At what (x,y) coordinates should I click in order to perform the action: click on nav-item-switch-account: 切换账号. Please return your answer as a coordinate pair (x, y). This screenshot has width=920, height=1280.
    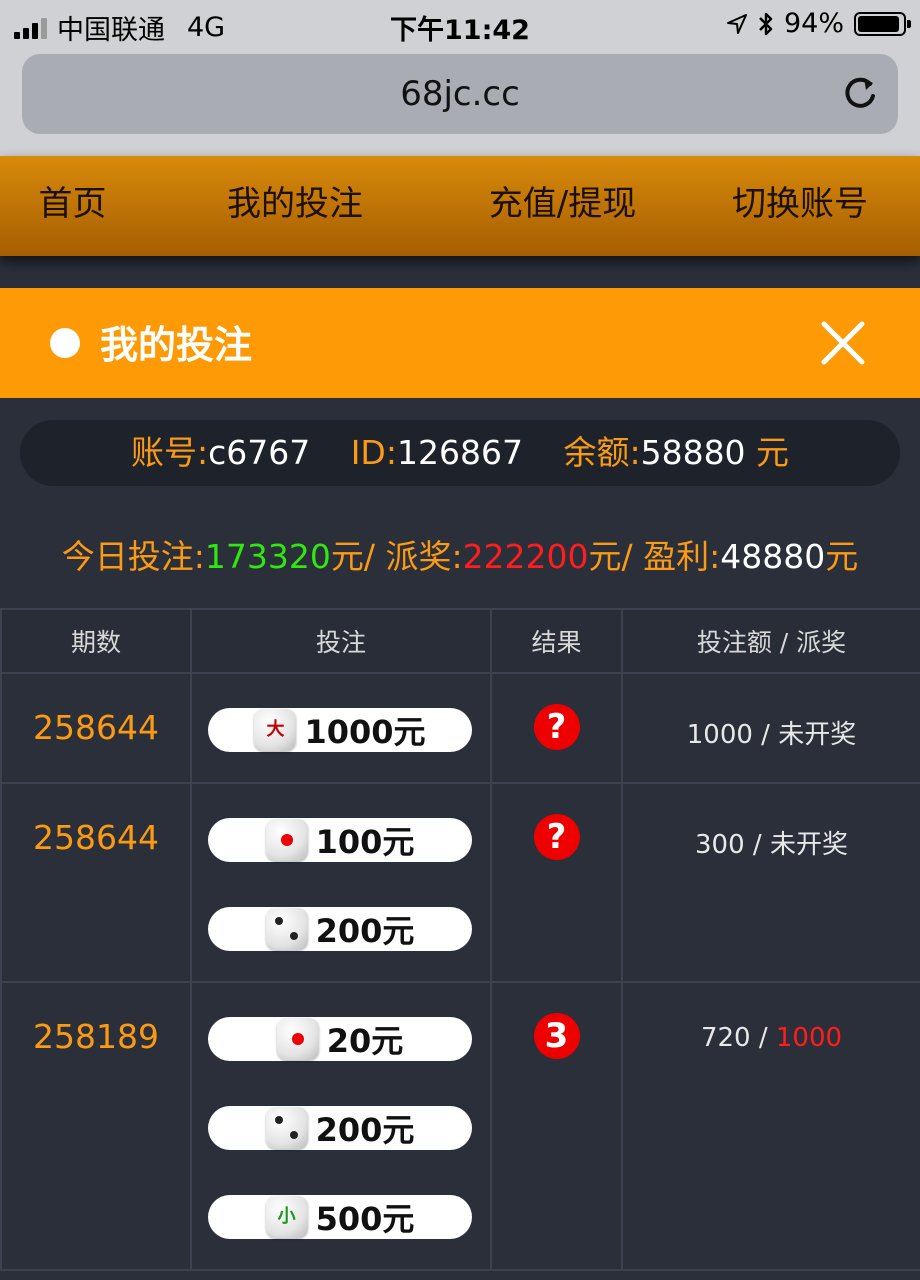
    Looking at the image, I should click on (800, 206).